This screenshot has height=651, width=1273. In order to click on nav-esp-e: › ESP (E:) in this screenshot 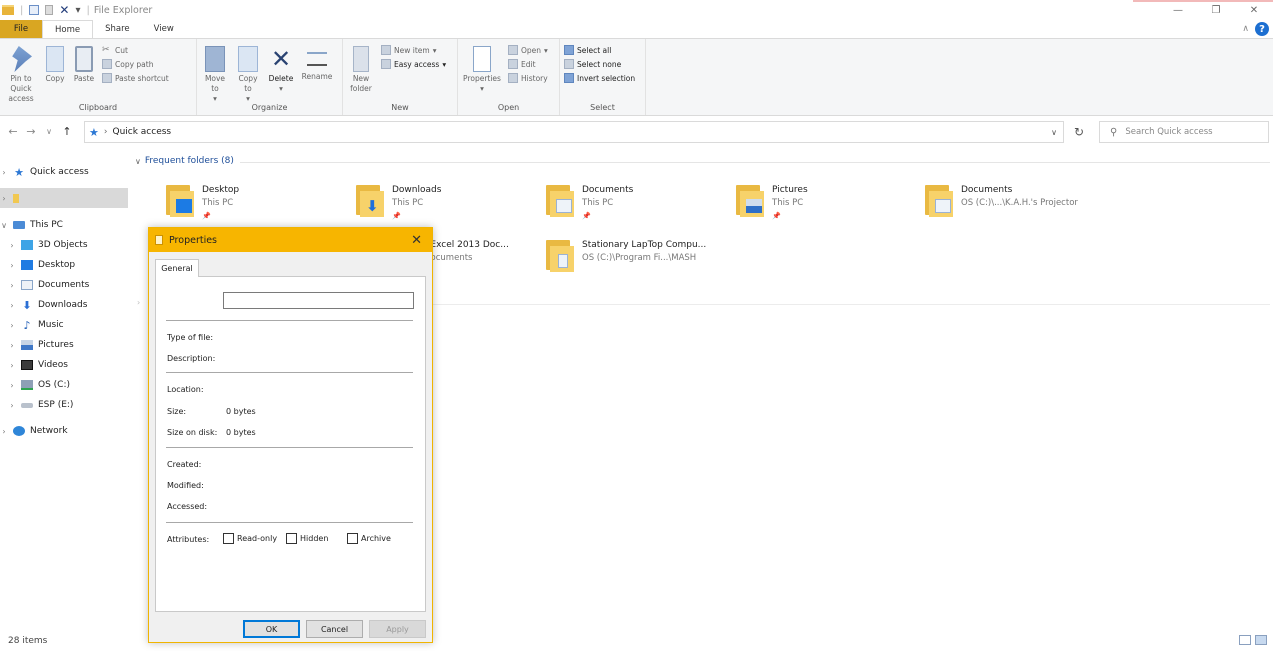, I will do `click(40, 405)`.